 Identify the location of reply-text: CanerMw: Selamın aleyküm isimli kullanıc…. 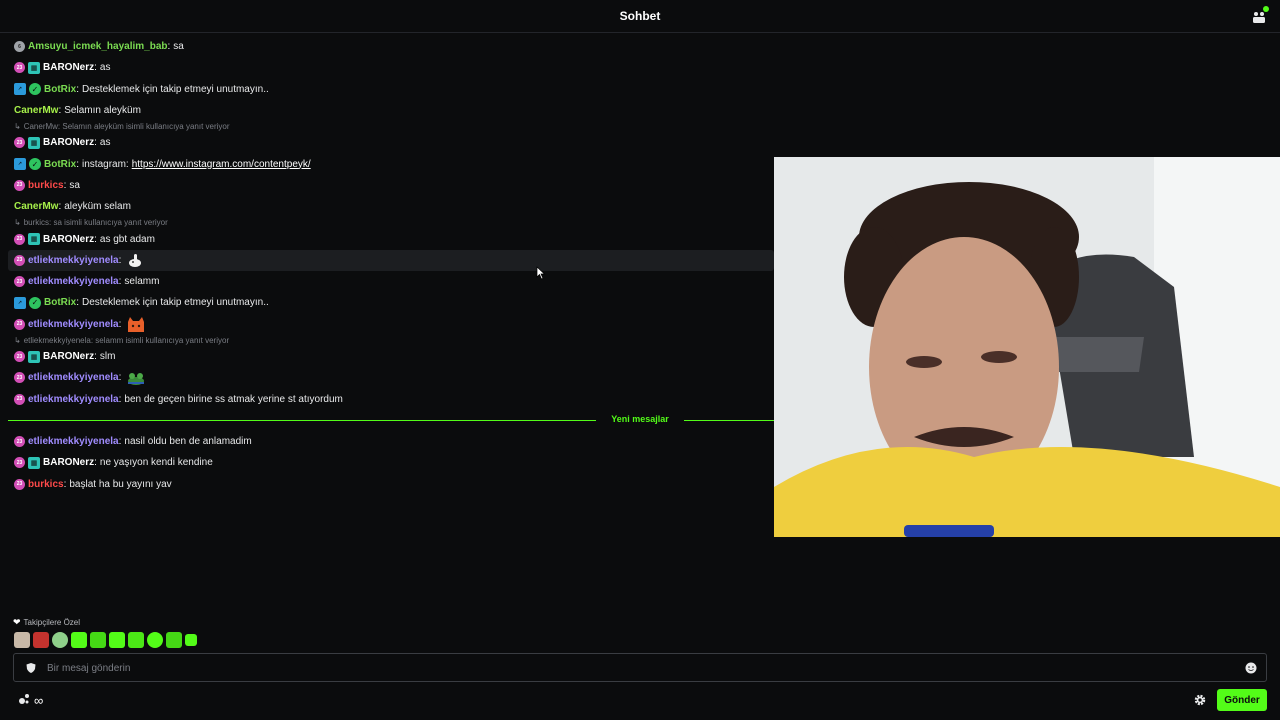
(126, 127).